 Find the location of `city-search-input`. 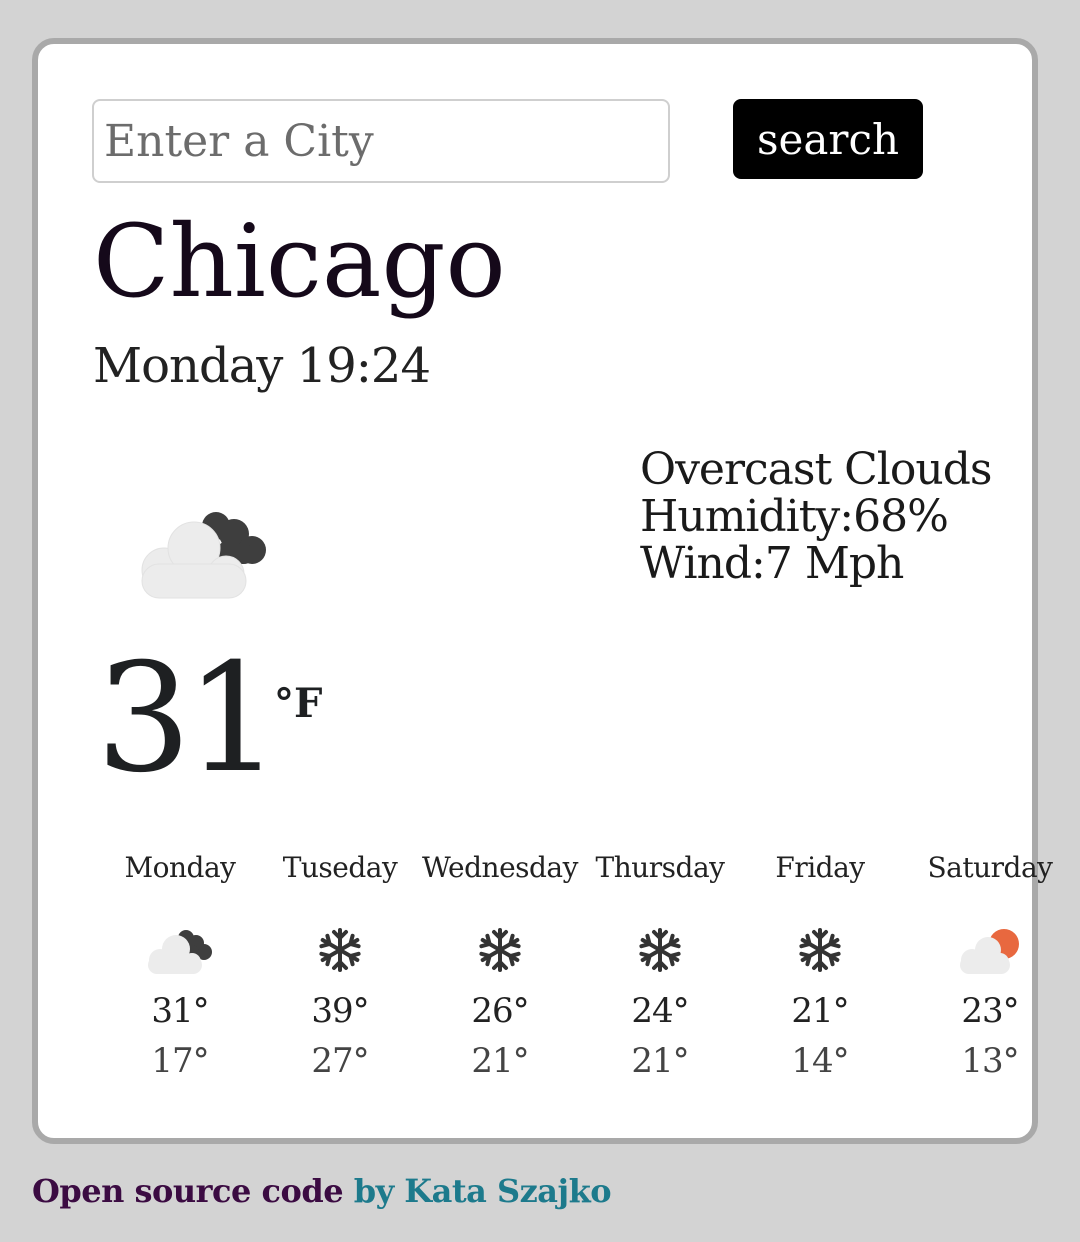

city-search-input is located at coordinates (381, 141).